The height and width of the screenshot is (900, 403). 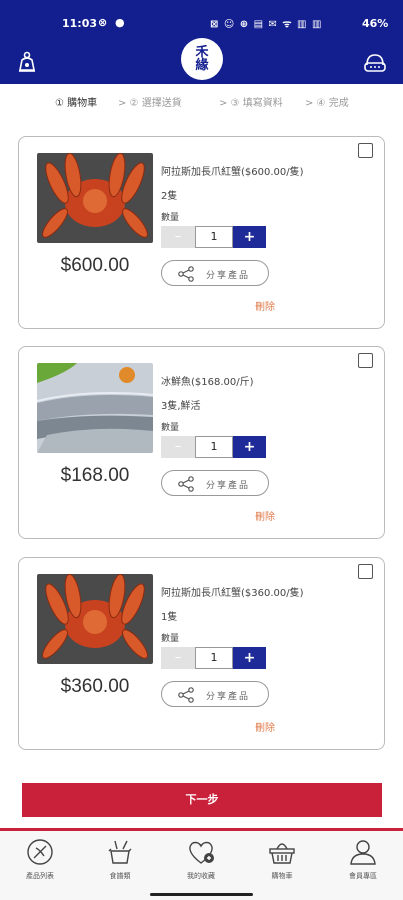 What do you see at coordinates (27, 63) in the screenshot?
I see `bell-icon` at bounding box center [27, 63].